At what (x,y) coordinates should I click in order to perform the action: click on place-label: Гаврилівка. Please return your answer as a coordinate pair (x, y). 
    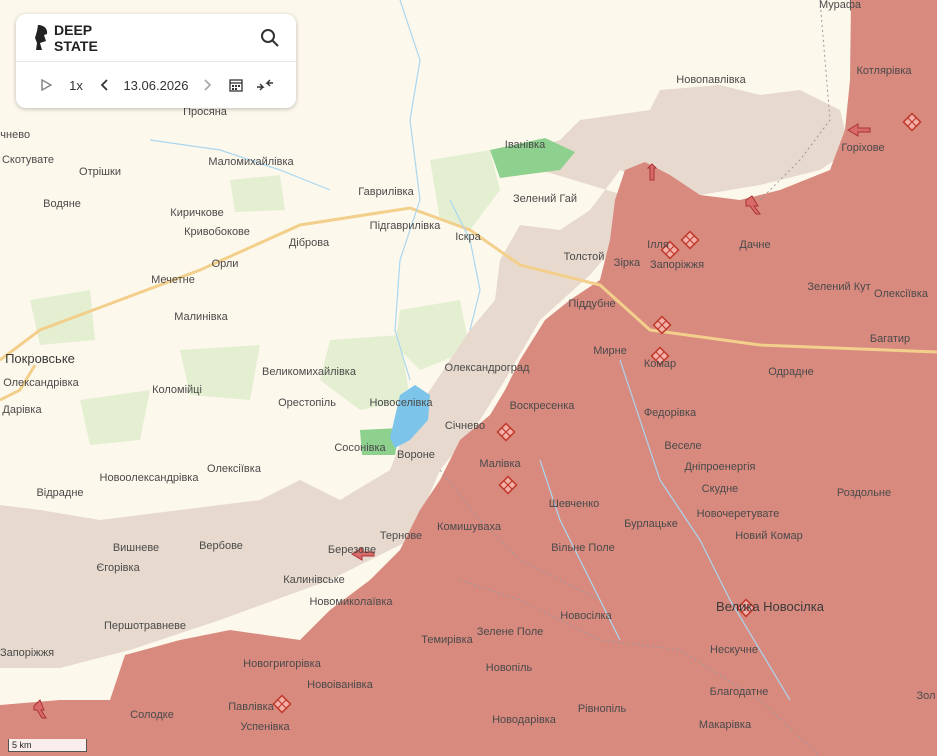
    Looking at the image, I should click on (386, 192).